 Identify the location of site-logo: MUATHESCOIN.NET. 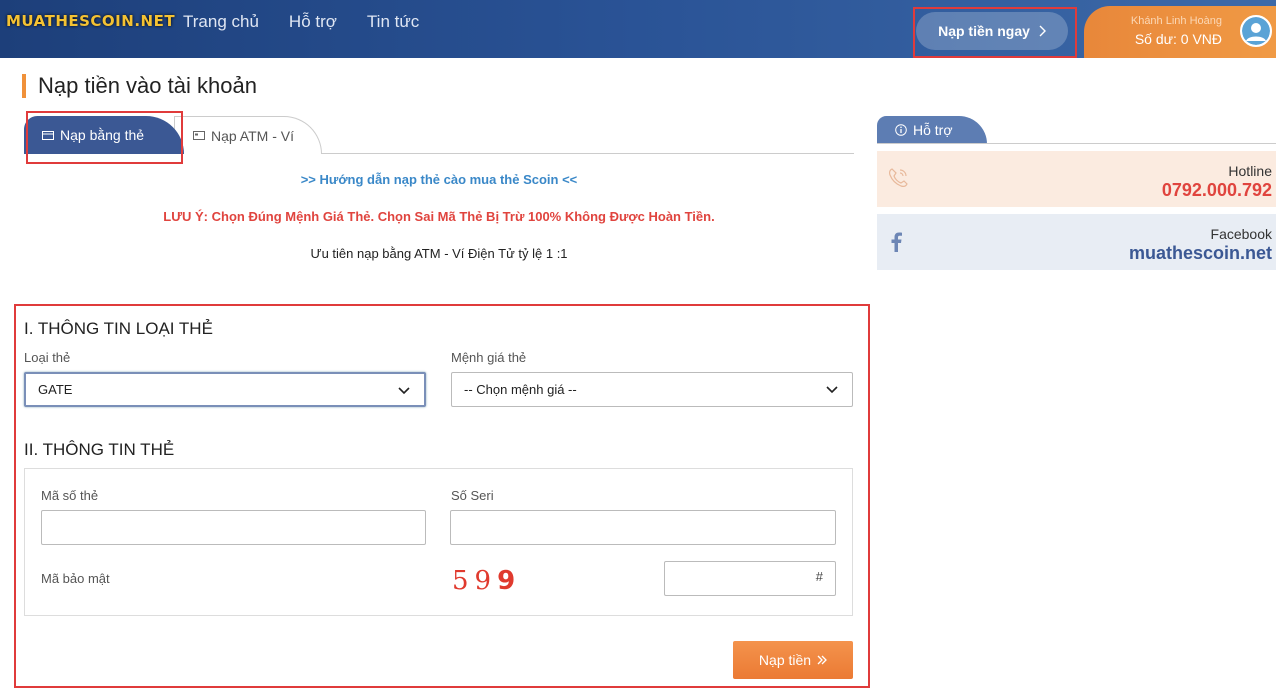
(90, 21).